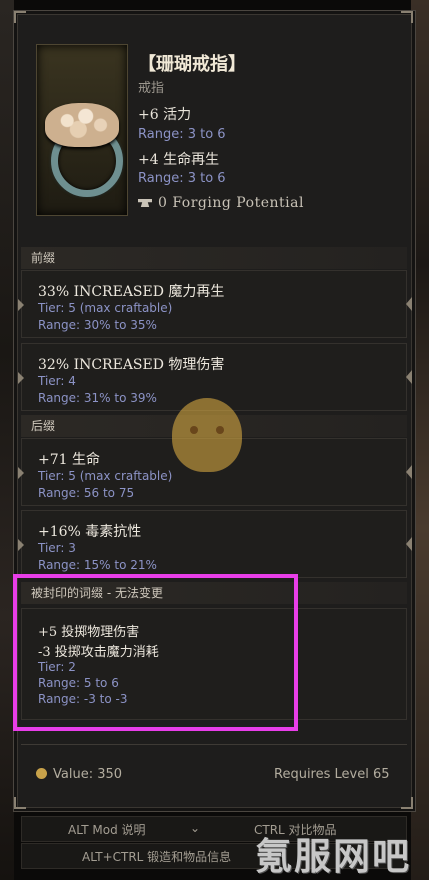 Image resolution: width=429 pixels, height=880 pixels. Describe the element at coordinates (192, 64) in the screenshot. I see `item-name: 【珊瑚戒指】` at that location.